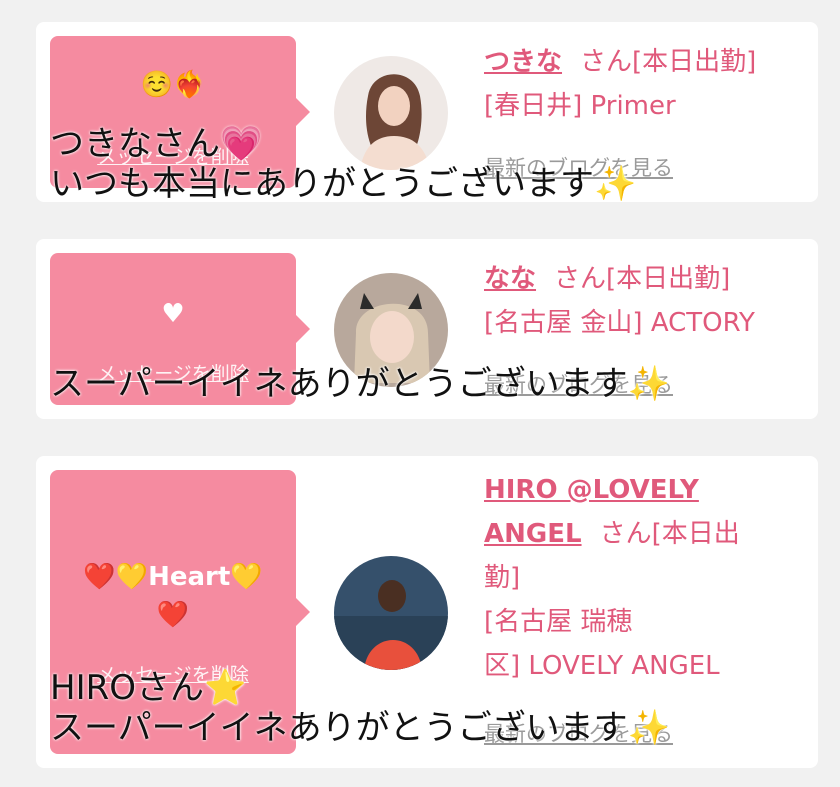 The image size is (840, 787). I want to click on shop-label: [名古屋 金山] ACTORY, so click(619, 323).